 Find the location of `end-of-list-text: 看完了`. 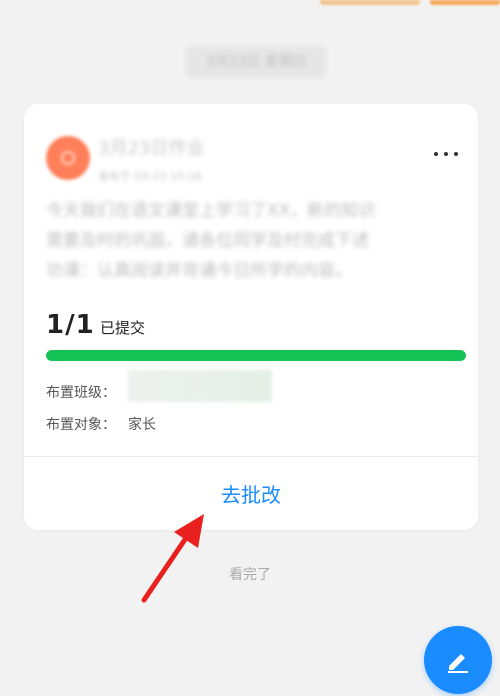

end-of-list-text: 看完了 is located at coordinates (250, 575).